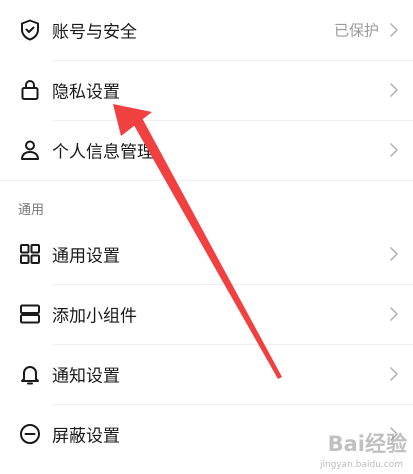  Describe the element at coordinates (103, 152) in the screenshot. I see `settings-item-label: 个人信息管理` at that location.